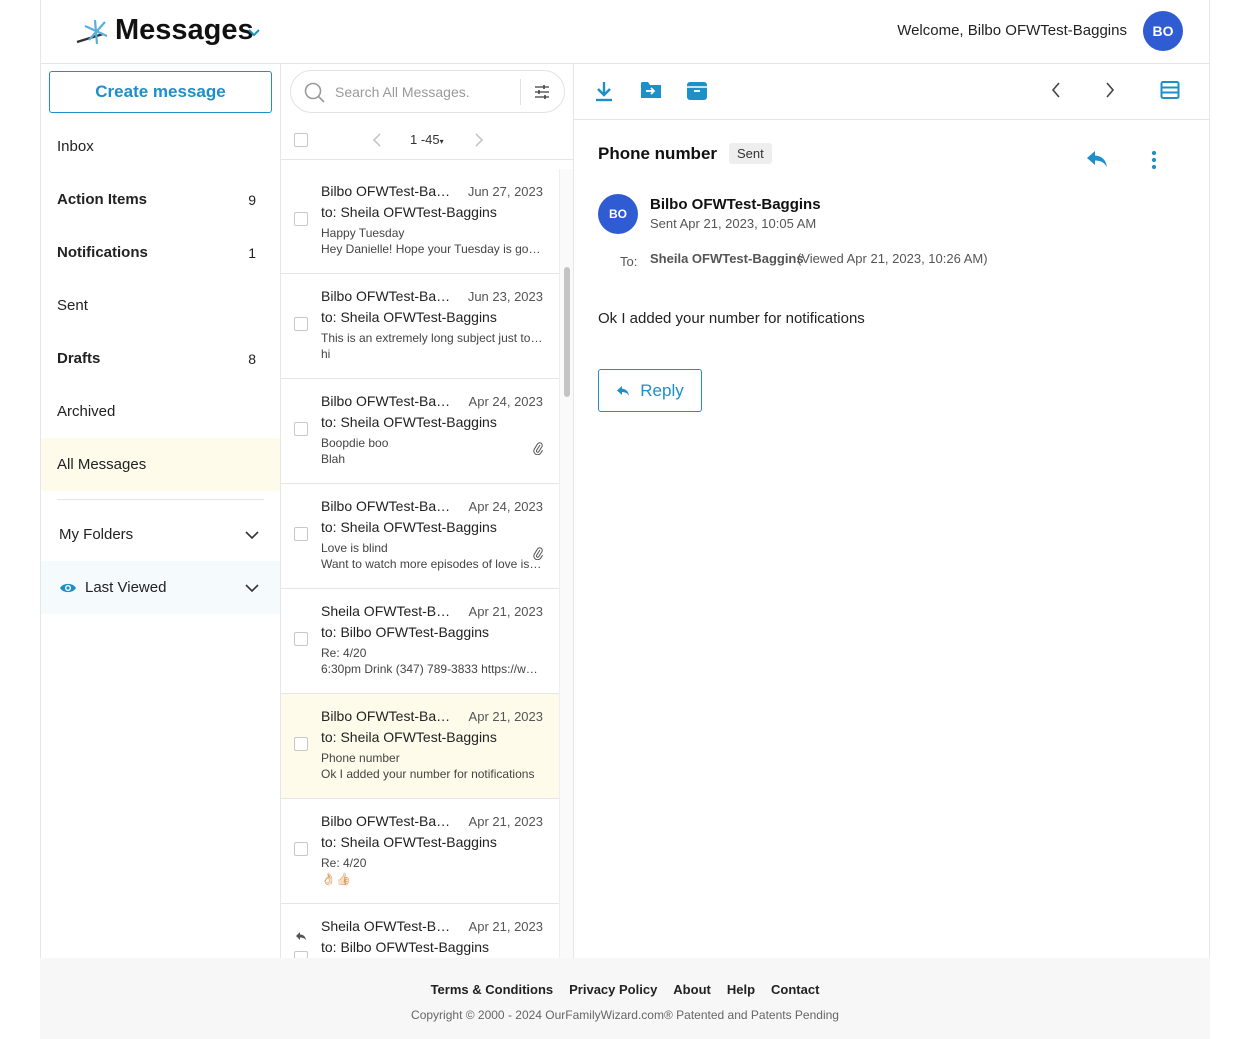 This screenshot has width=1257, height=1039. Describe the element at coordinates (75, 146) in the screenshot. I see `sidebar-item-label: Inbox` at that location.